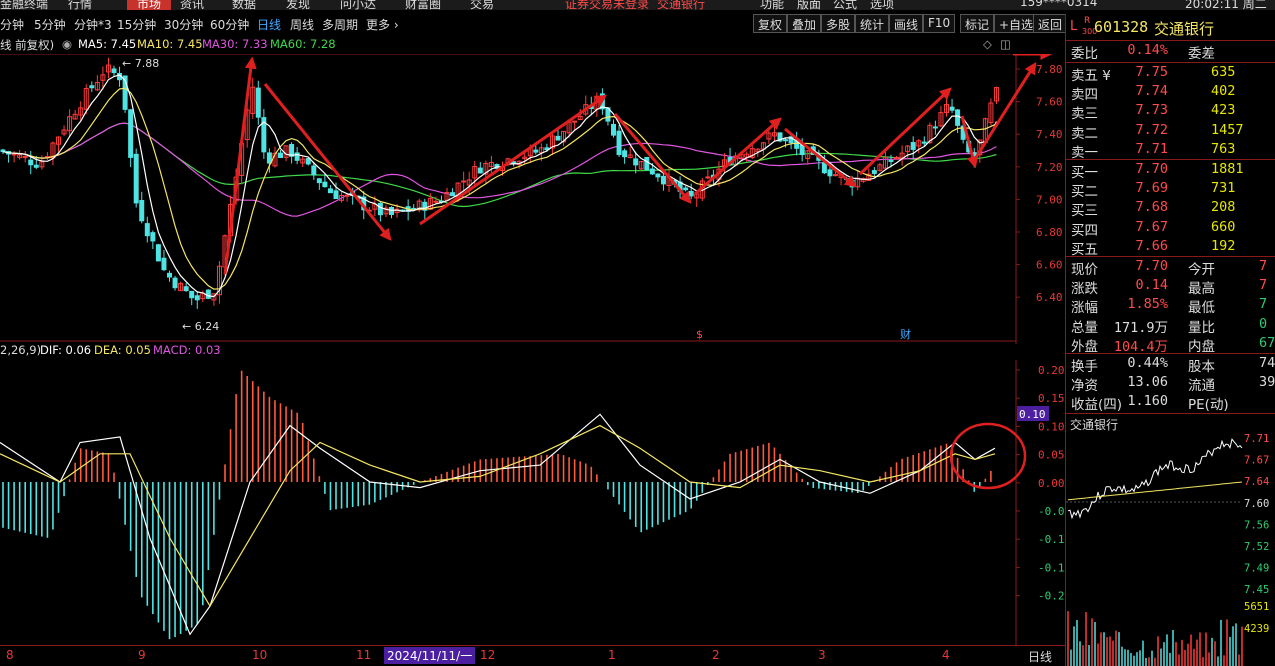 This screenshot has width=1275, height=666. I want to click on mini-price-tick: 7.64, so click(1256, 482).